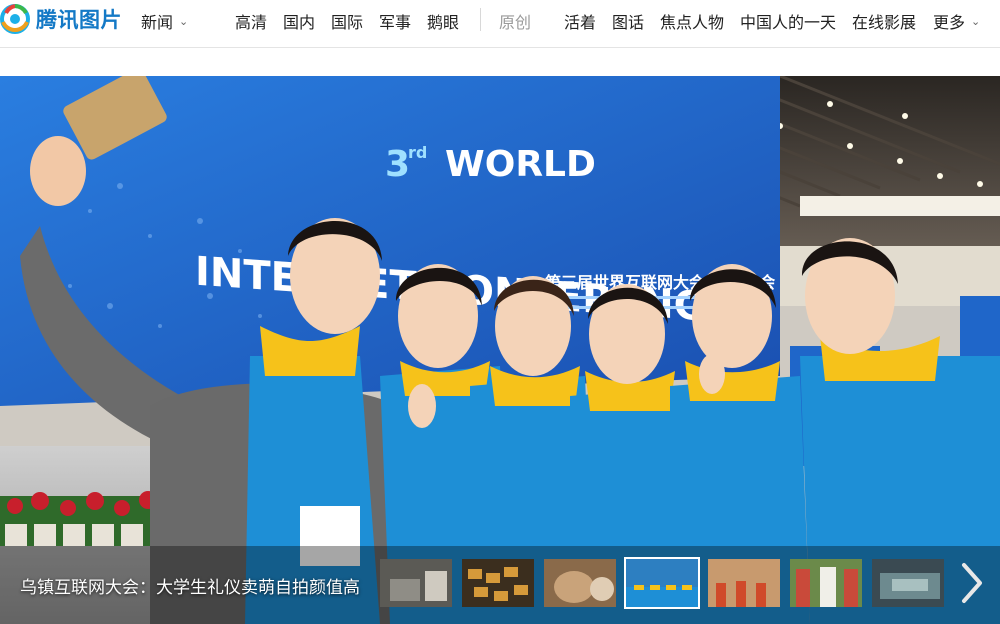 Image resolution: width=1000 pixels, height=624 pixels. Describe the element at coordinates (971, 583) in the screenshot. I see `chevron-right-icon` at that location.